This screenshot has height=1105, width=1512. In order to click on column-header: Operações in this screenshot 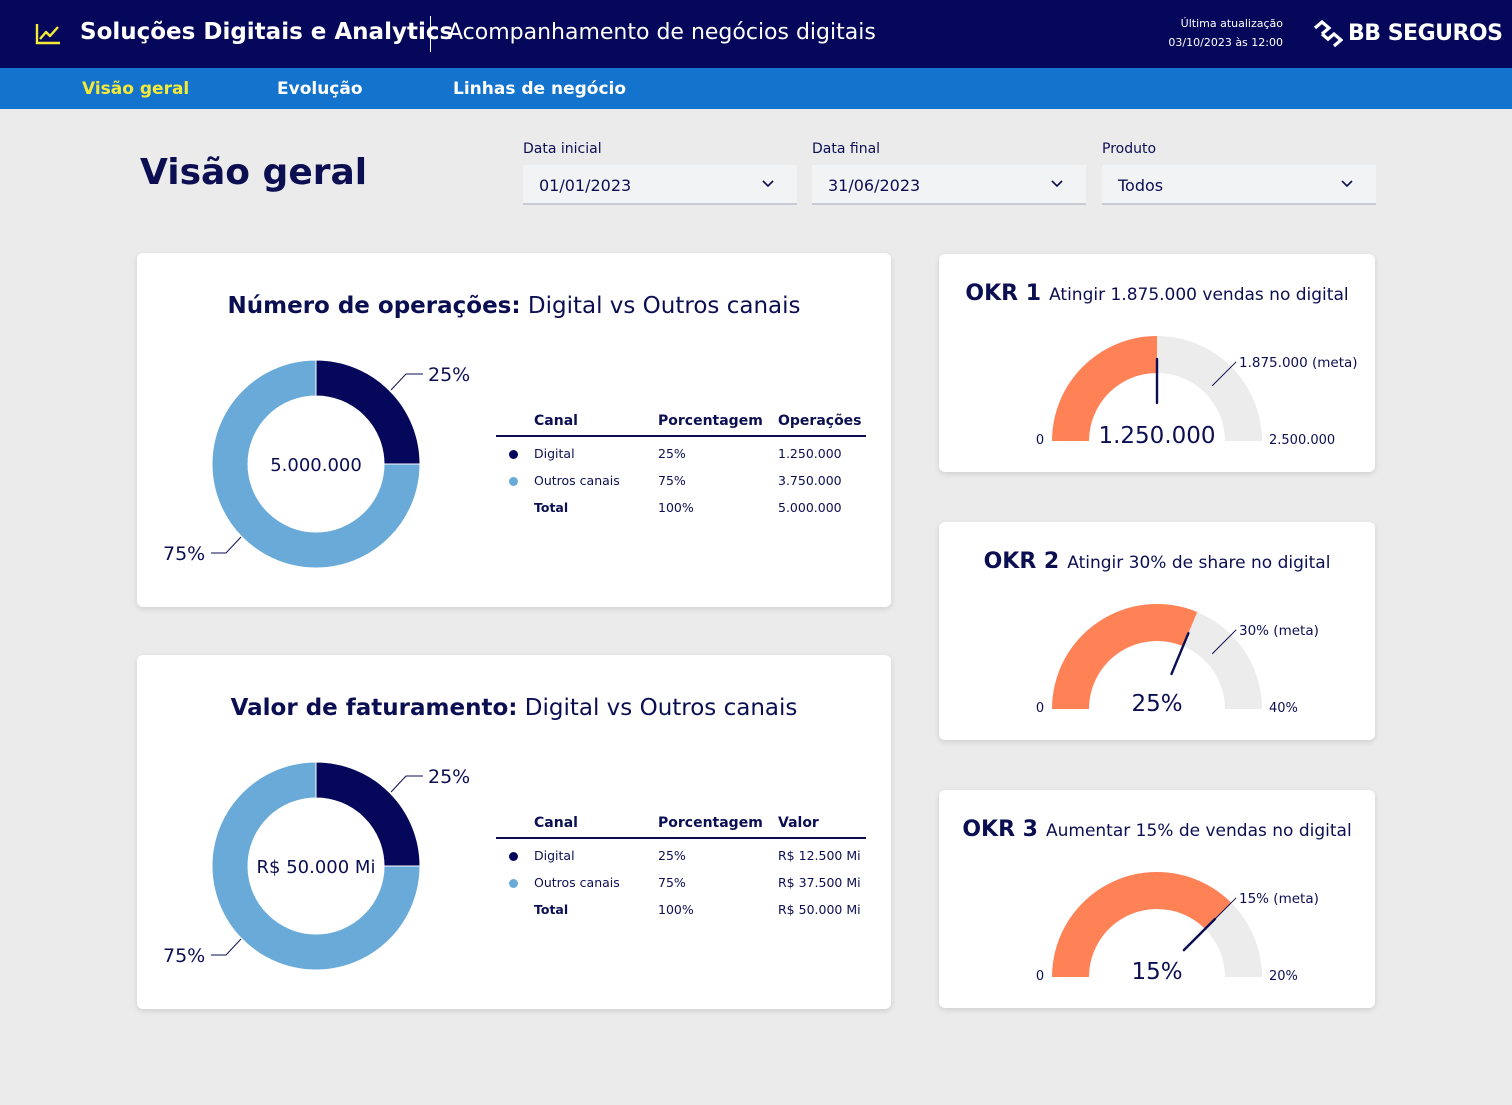, I will do `click(820, 421)`.